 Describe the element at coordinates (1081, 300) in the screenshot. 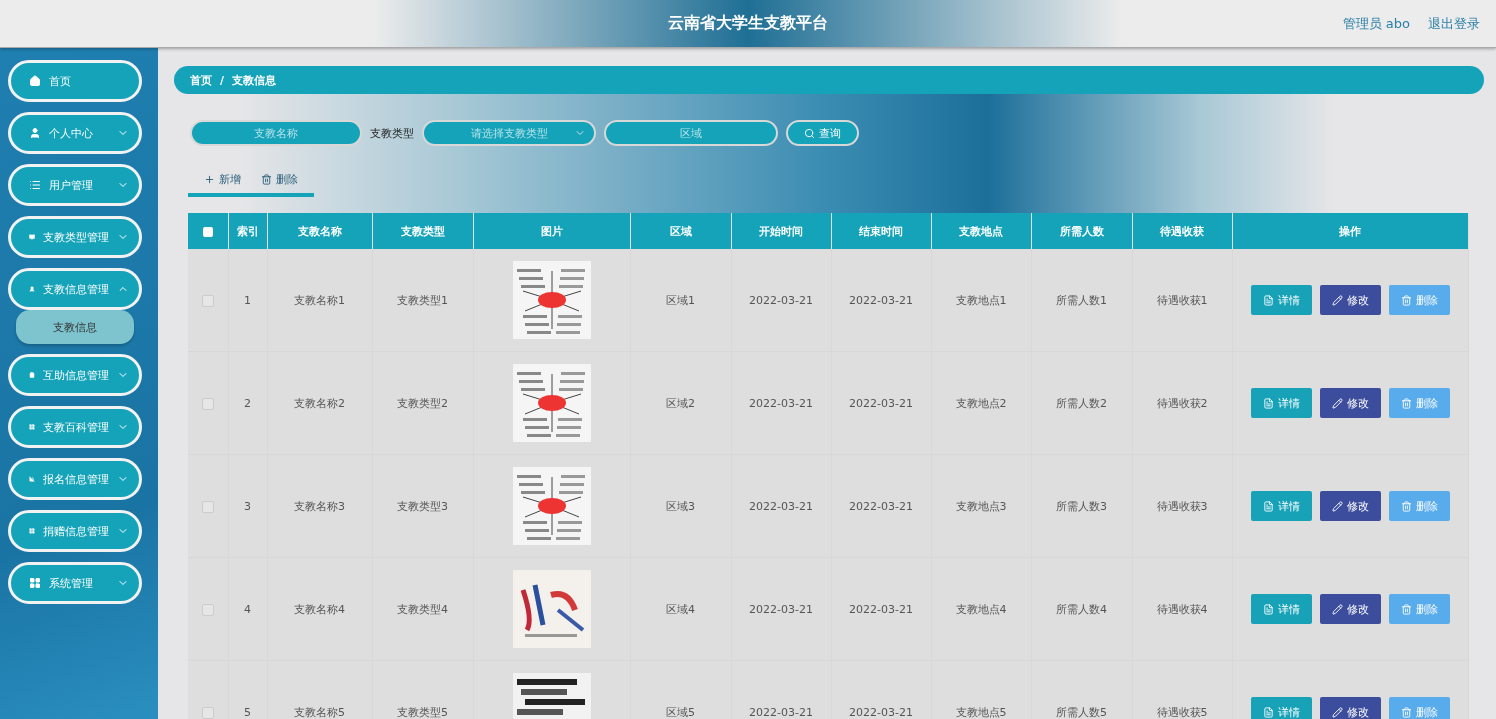

I see `table-cell: 所需人数1` at that location.